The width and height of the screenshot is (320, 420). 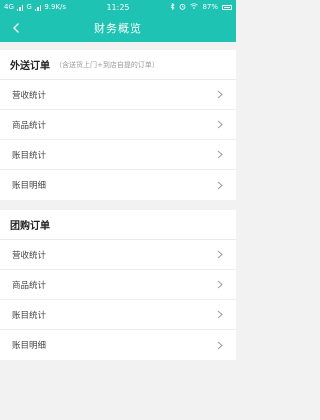 I want to click on page-title: 财务概览, so click(x=118, y=28).